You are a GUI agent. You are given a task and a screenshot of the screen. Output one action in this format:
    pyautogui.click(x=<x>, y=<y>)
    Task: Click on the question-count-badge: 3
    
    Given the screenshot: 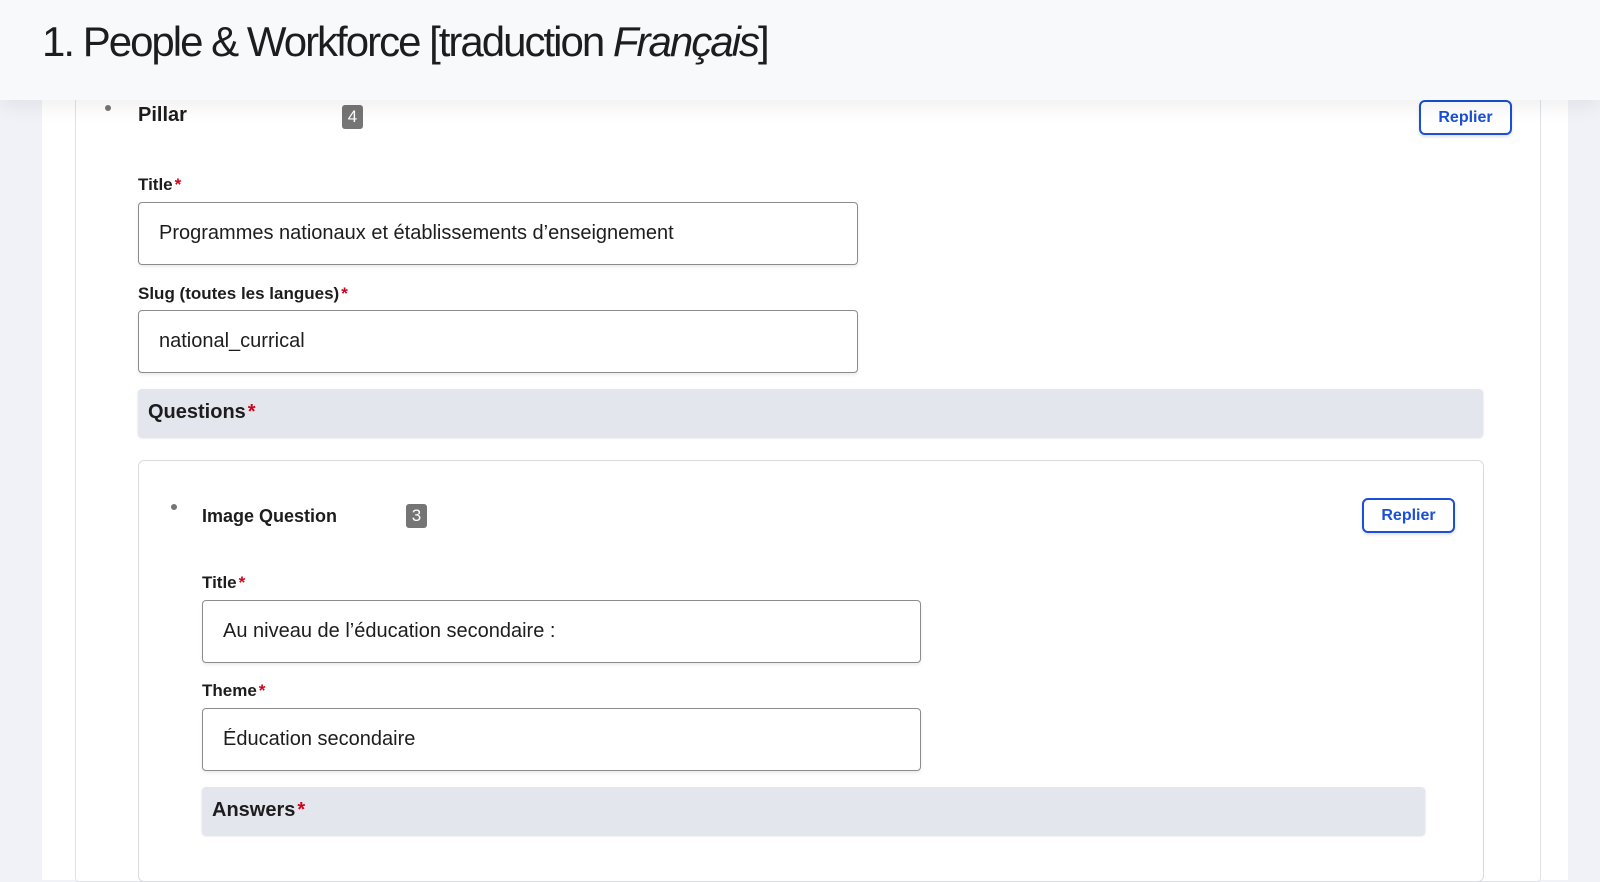 What is the action you would take?
    pyautogui.click(x=416, y=516)
    